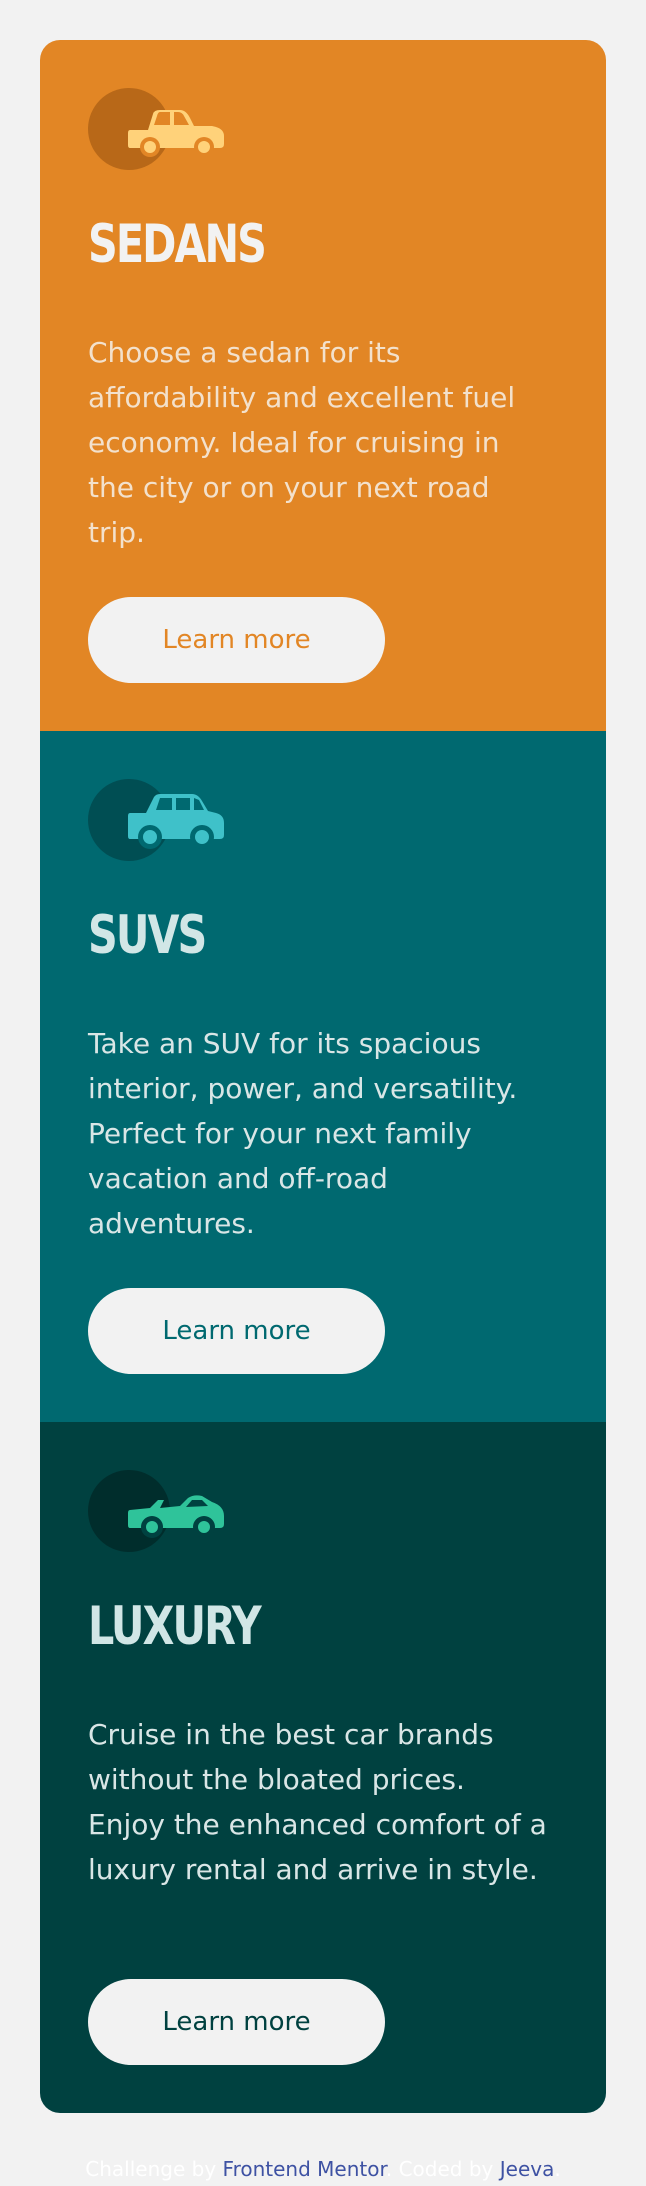  Describe the element at coordinates (175, 1626) in the screenshot. I see `card-title: LUXURY` at that location.